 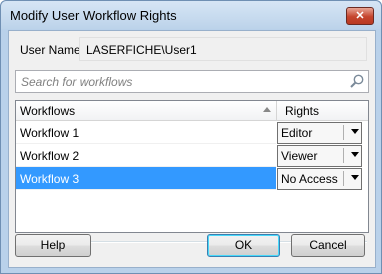 What do you see at coordinates (146, 110) in the screenshot?
I see `column-header-workflows: Workflows` at bounding box center [146, 110].